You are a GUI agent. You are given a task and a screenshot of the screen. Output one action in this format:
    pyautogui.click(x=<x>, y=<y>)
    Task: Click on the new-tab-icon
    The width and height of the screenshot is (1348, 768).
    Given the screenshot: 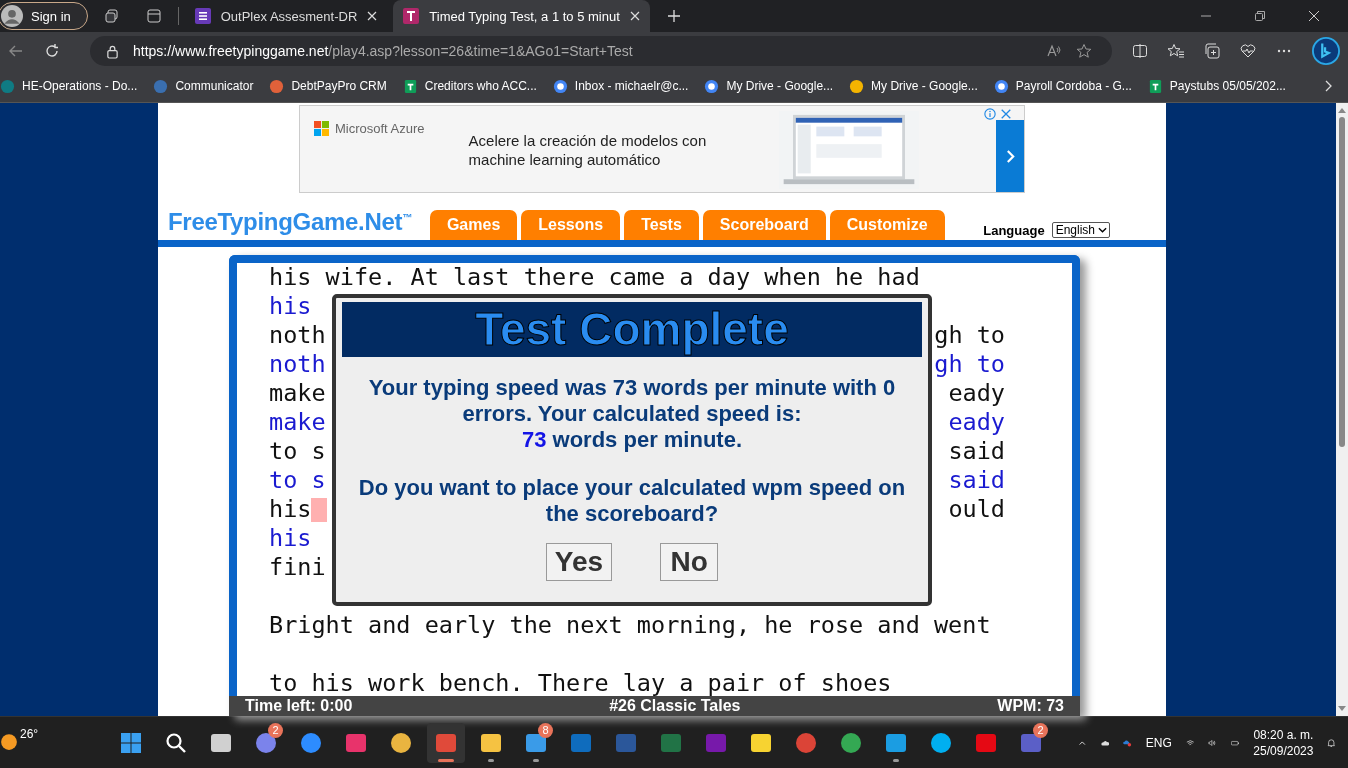 What is the action you would take?
    pyautogui.click(x=673, y=16)
    